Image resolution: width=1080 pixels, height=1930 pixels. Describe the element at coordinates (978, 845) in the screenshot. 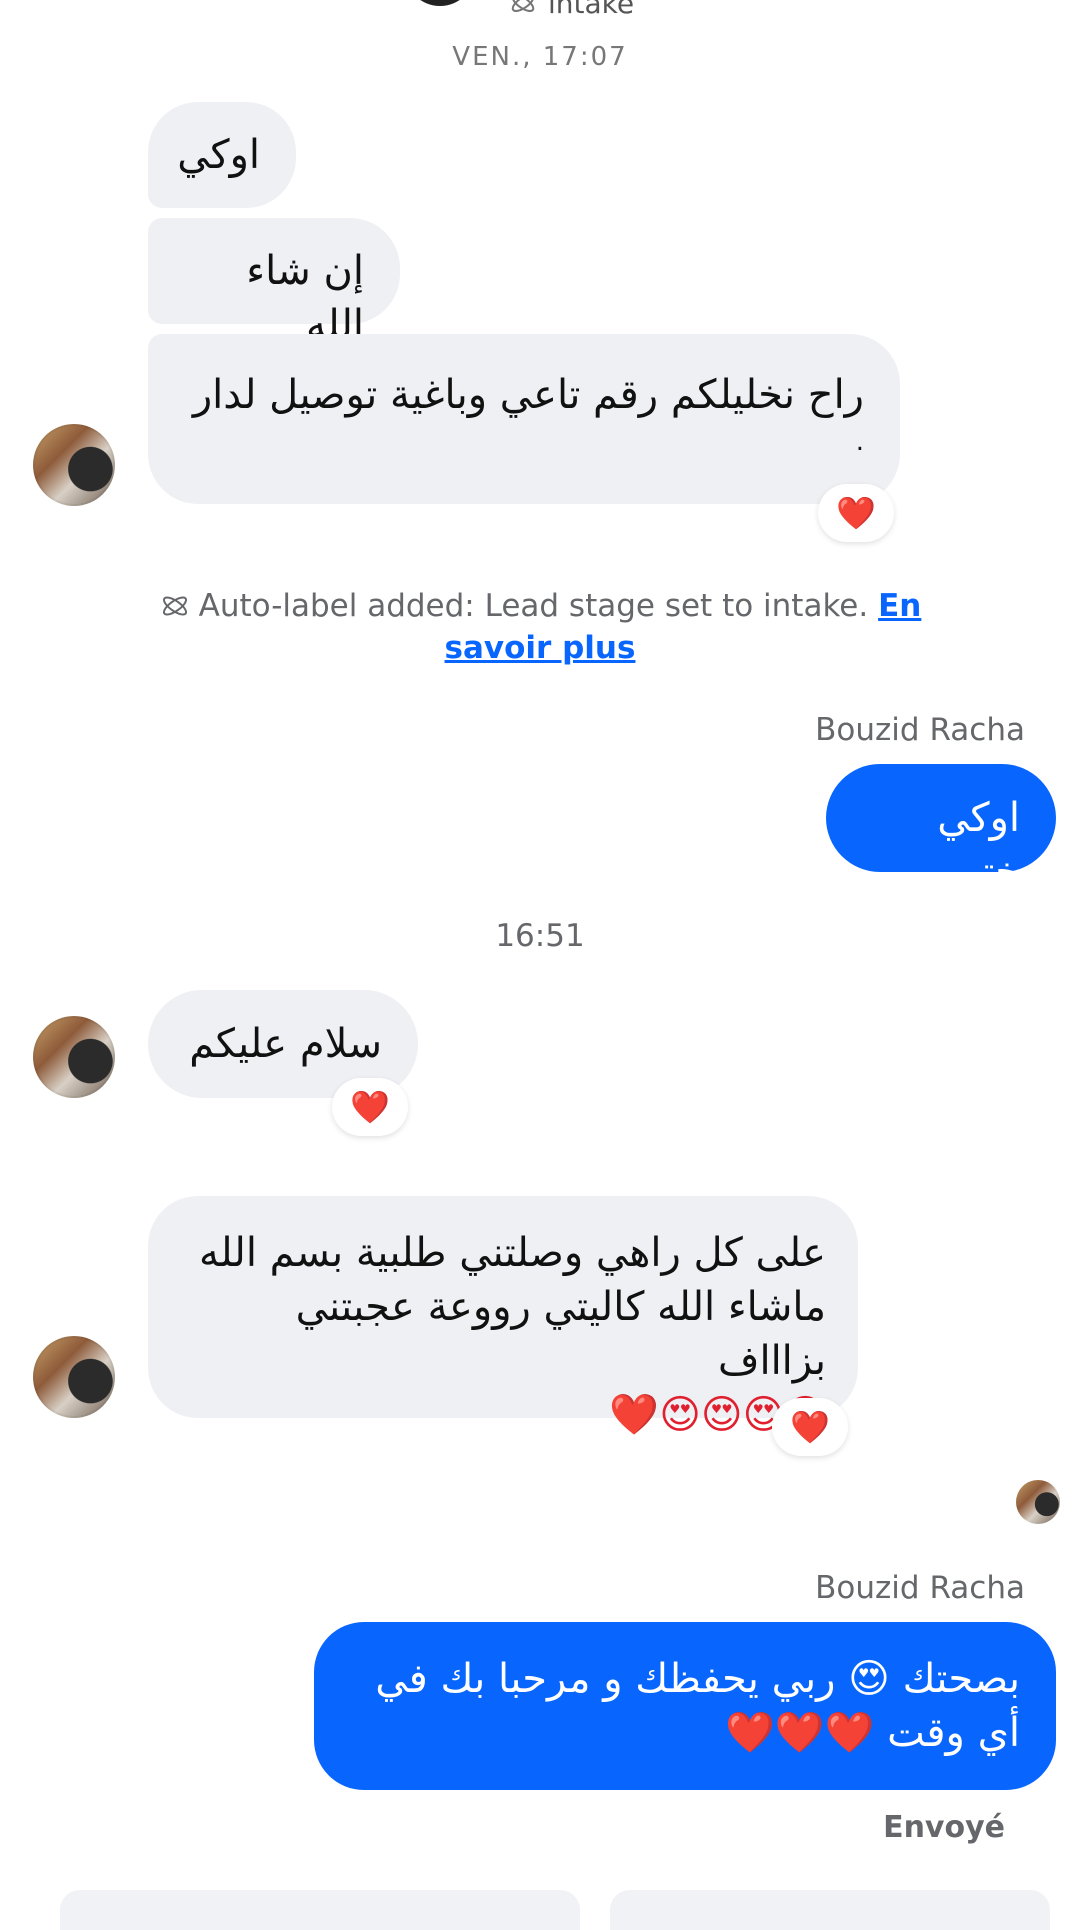

I see `message-text: اوكي ختي` at that location.